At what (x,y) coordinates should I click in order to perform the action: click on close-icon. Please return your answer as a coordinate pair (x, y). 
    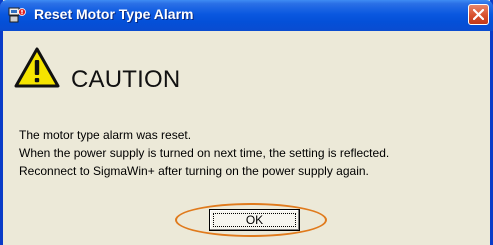
    Looking at the image, I should click on (478, 14).